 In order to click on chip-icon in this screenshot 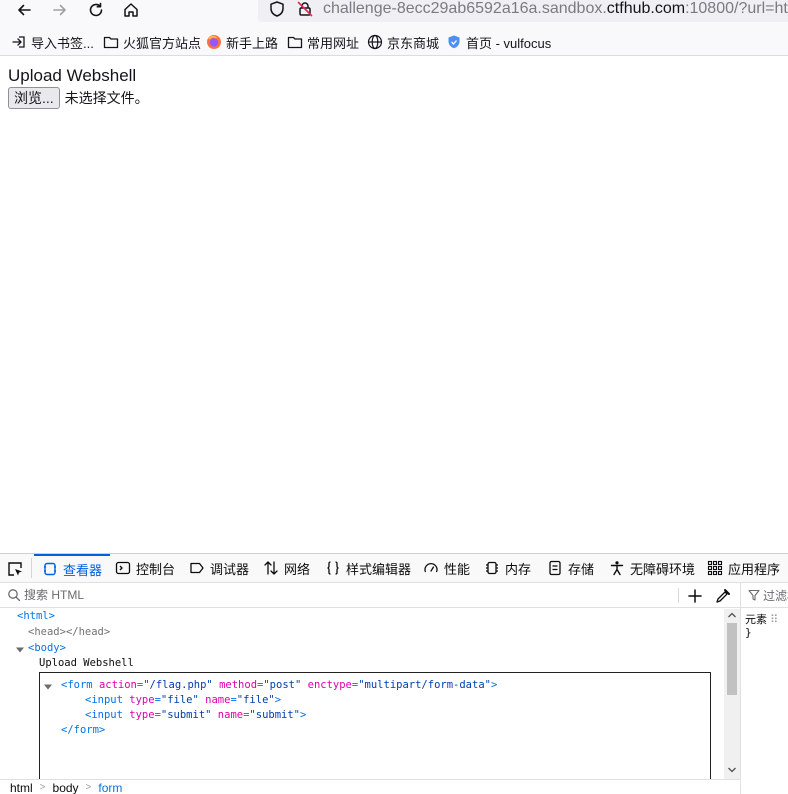, I will do `click(492, 568)`.